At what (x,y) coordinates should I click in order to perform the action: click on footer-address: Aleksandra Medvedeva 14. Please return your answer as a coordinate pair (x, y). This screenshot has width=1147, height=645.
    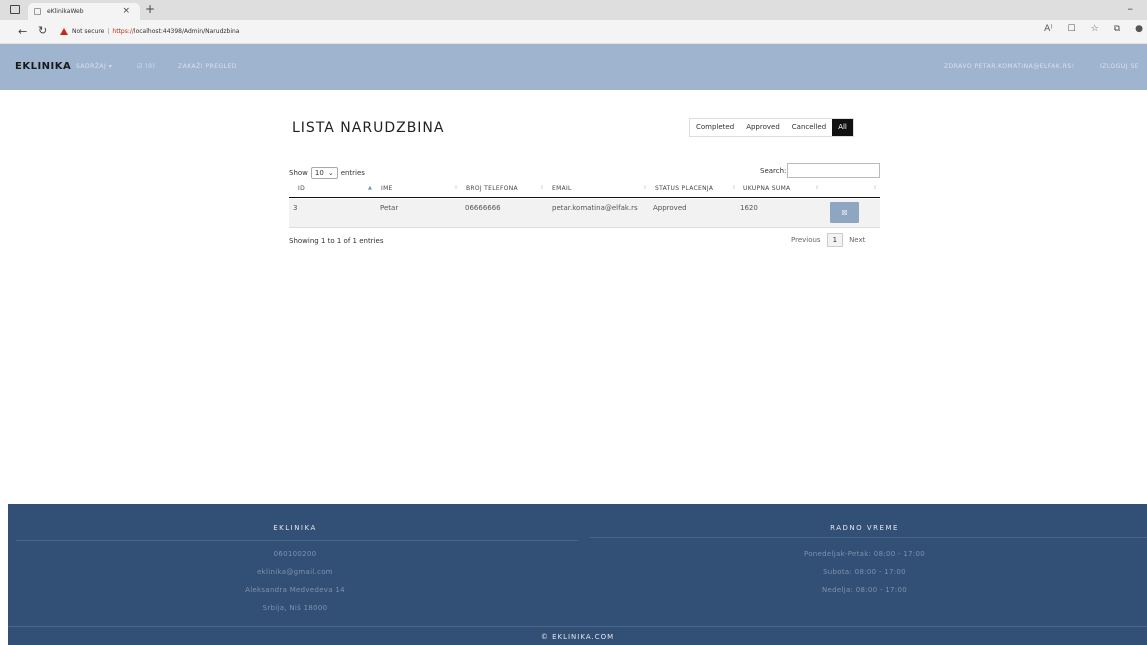
    Looking at the image, I should click on (295, 590).